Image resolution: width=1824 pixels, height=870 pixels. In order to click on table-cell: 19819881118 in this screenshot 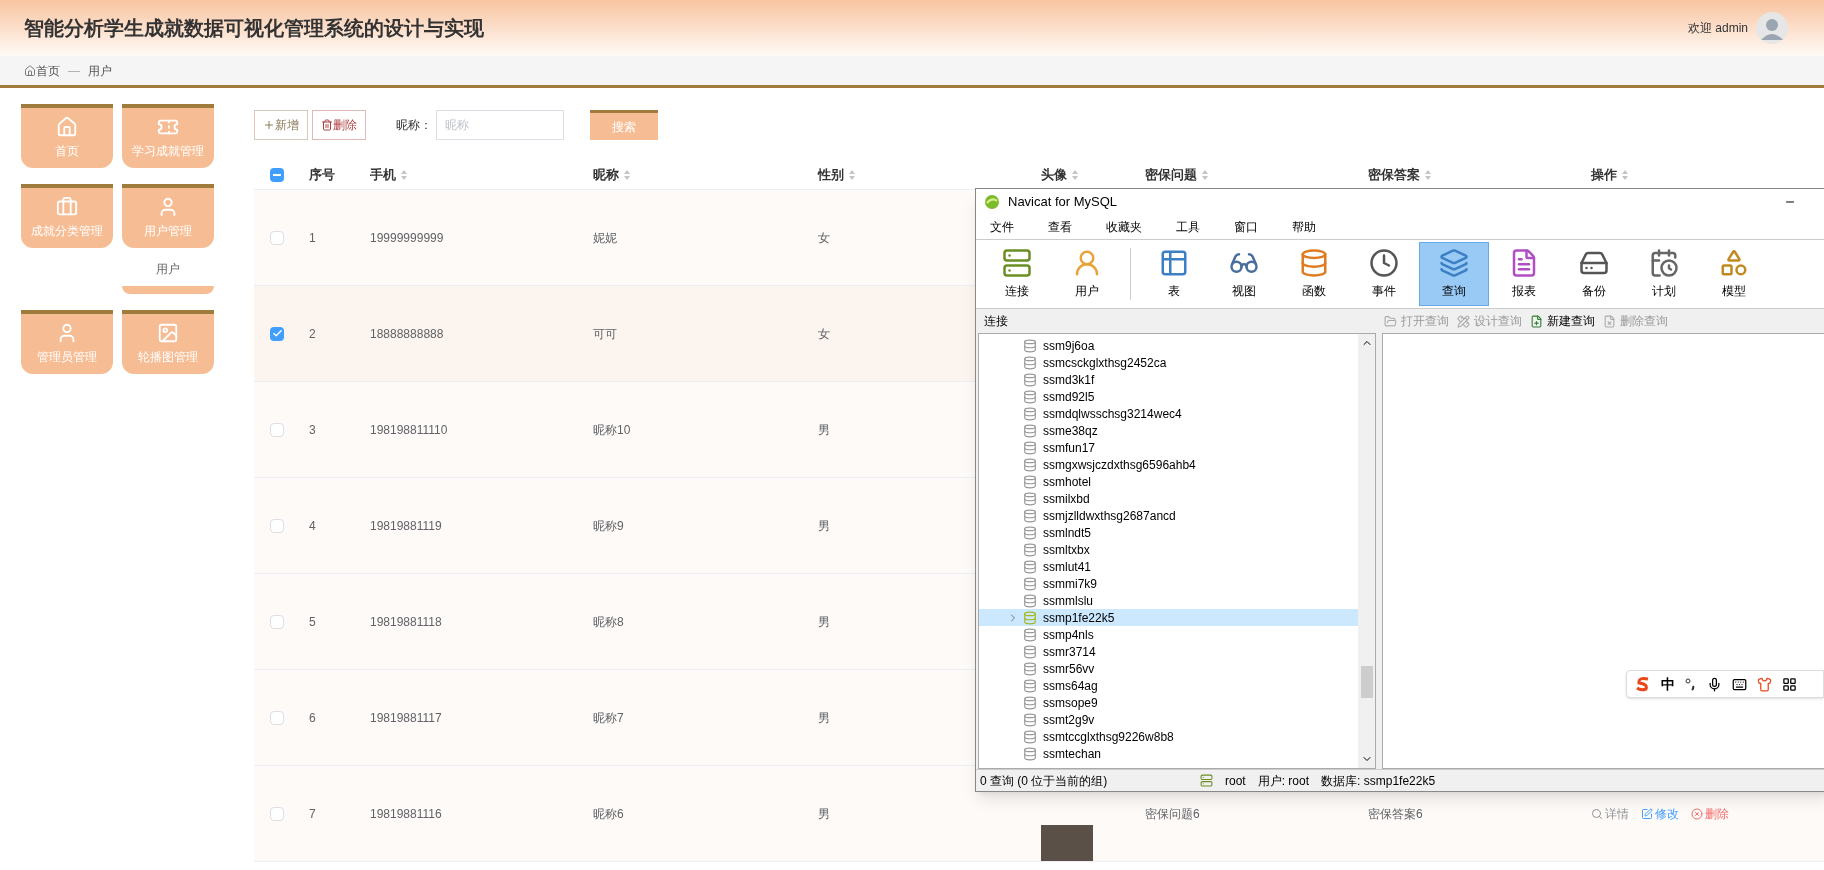, I will do `click(406, 621)`.